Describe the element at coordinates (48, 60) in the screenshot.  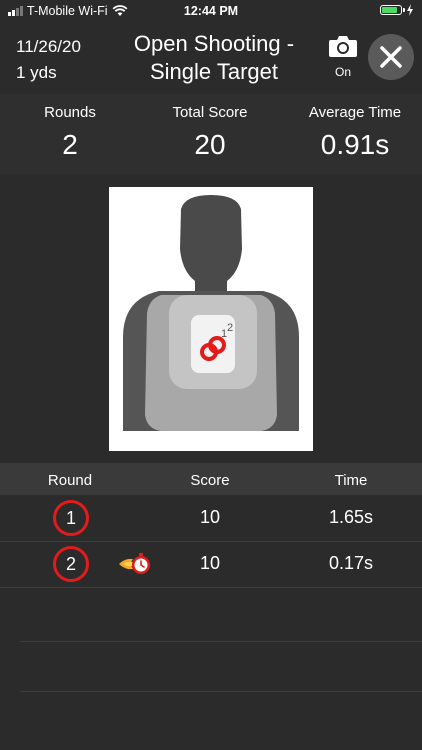
I see `session-meta: 11/26/20 1 yds` at that location.